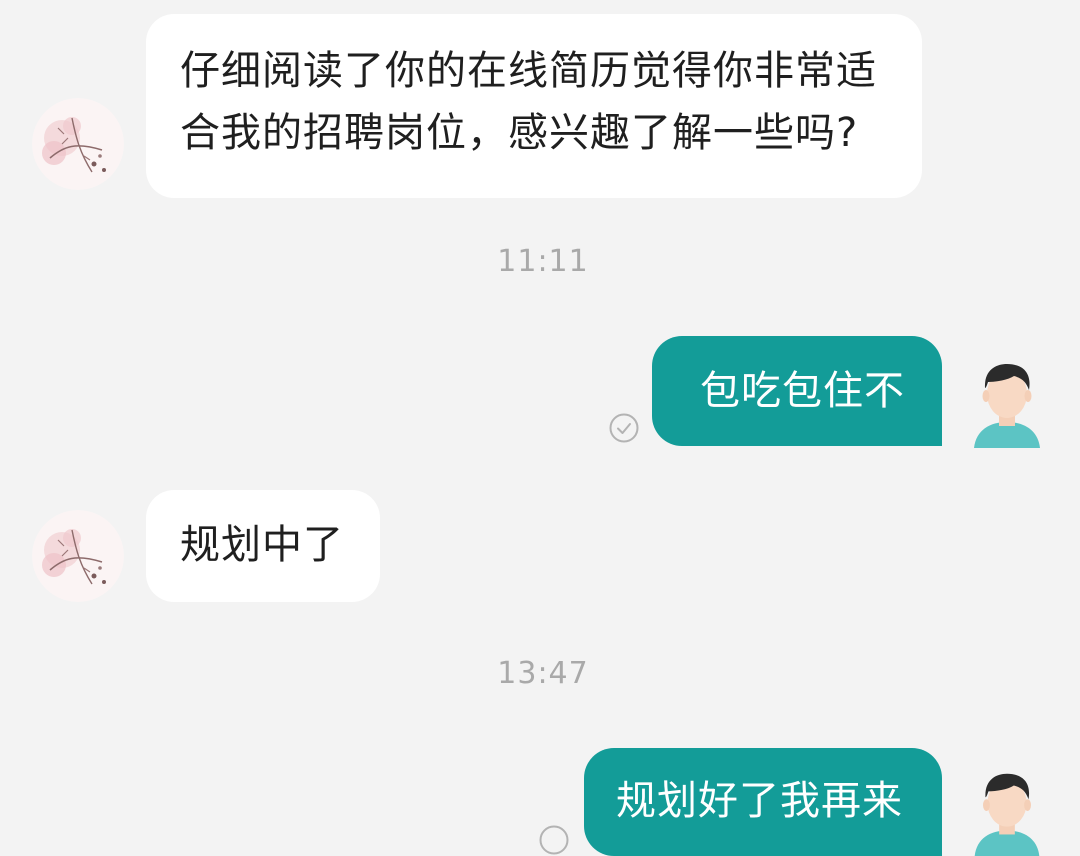 The height and width of the screenshot is (856, 1080). Describe the element at coordinates (543, 673) in the screenshot. I see `message-timestamp: 13:47` at that location.